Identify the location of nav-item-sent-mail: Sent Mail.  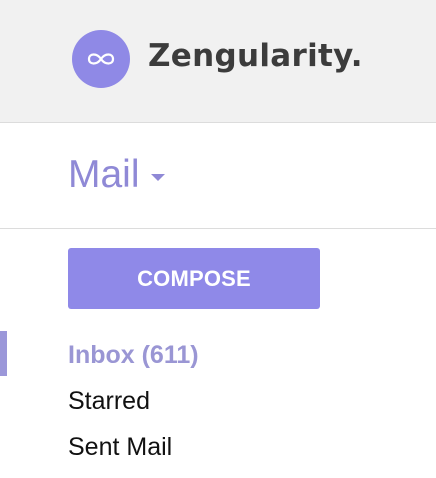
(120, 447).